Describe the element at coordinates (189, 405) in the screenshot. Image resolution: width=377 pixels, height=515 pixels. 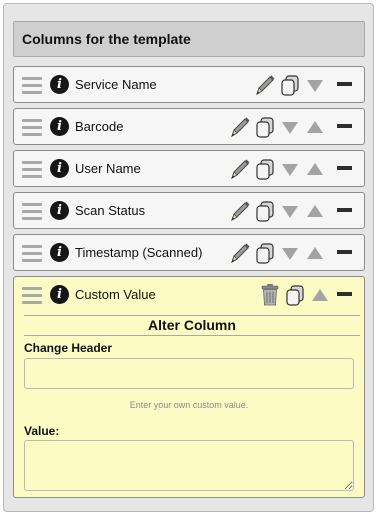
I see `custom-value-hint: Enter your own custom value.` at that location.